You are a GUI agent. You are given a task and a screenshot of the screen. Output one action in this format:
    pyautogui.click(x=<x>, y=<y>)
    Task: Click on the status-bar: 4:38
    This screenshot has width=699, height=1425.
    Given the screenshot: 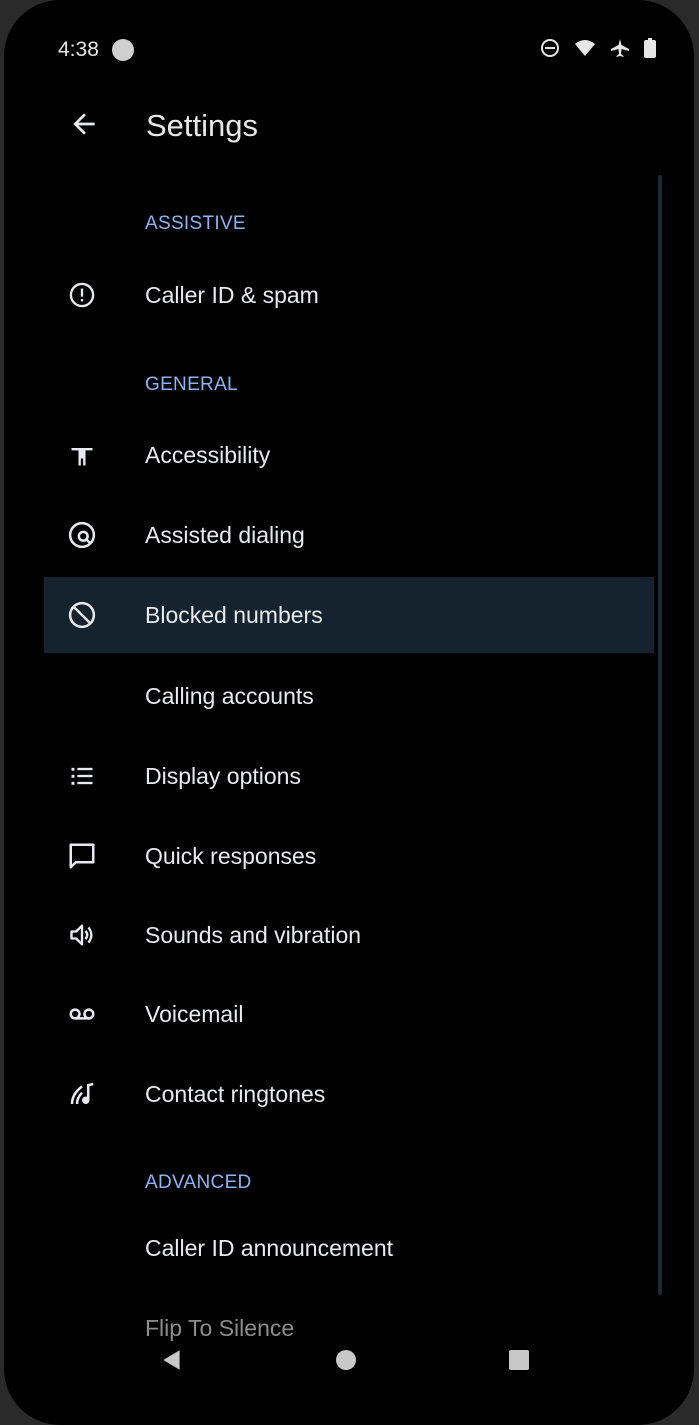 What is the action you would take?
    pyautogui.click(x=349, y=50)
    